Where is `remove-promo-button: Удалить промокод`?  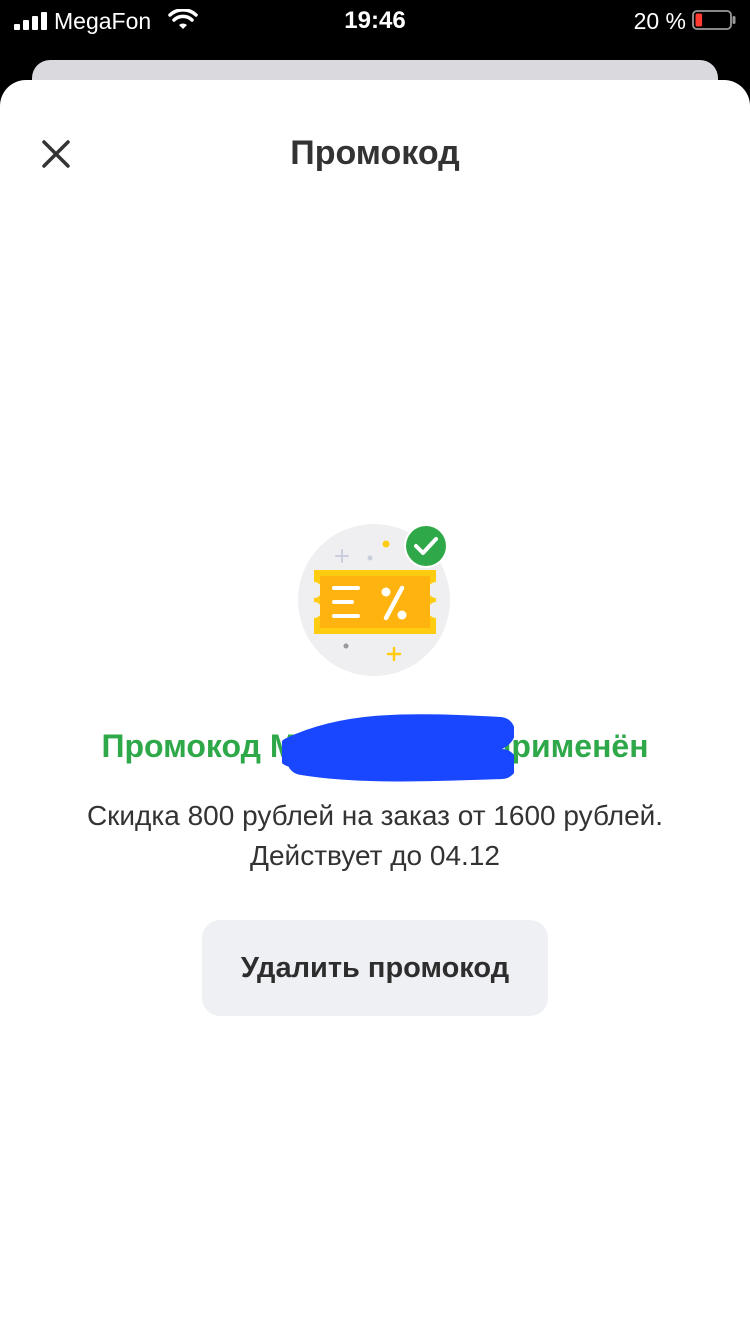
remove-promo-button: Удалить промокод is located at coordinates (375, 968).